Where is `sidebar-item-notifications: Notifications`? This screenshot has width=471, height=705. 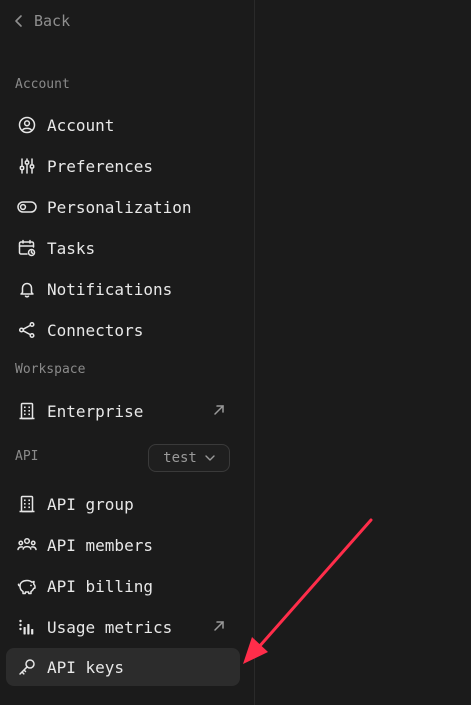
sidebar-item-notifications: Notifications is located at coordinates (123, 289).